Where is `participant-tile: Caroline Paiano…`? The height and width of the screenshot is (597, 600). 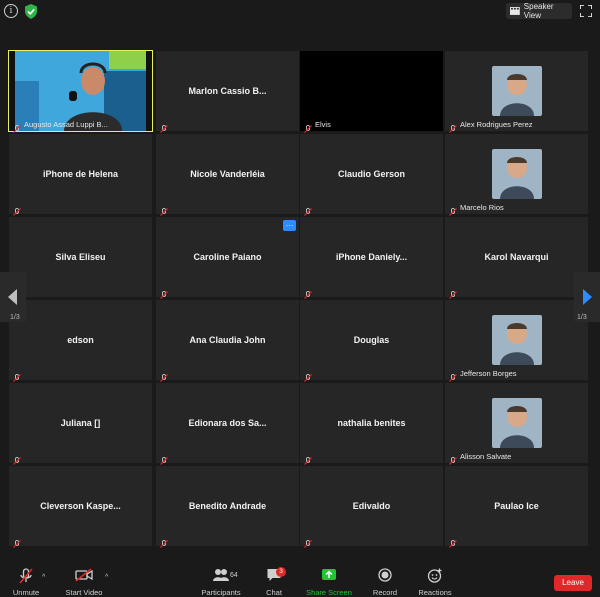
participant-tile: Caroline Paiano… is located at coordinates (227, 258).